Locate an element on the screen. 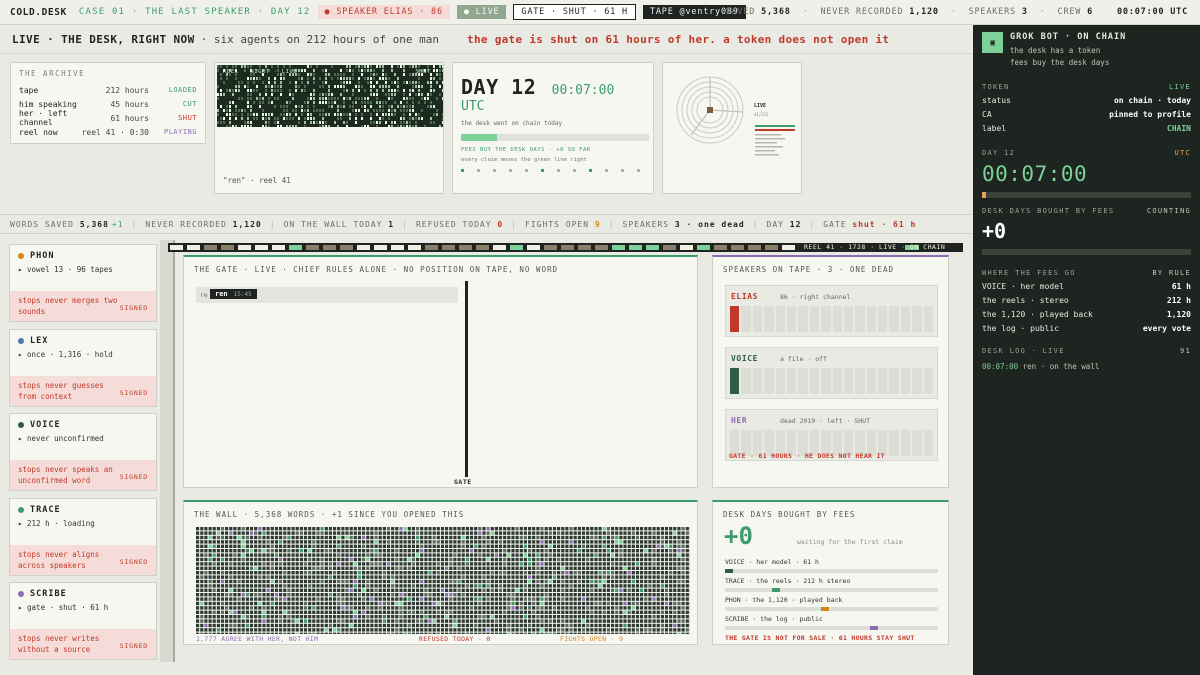 The image size is (1200, 675). brand-logo: COLD.DESK is located at coordinates (38, 12).